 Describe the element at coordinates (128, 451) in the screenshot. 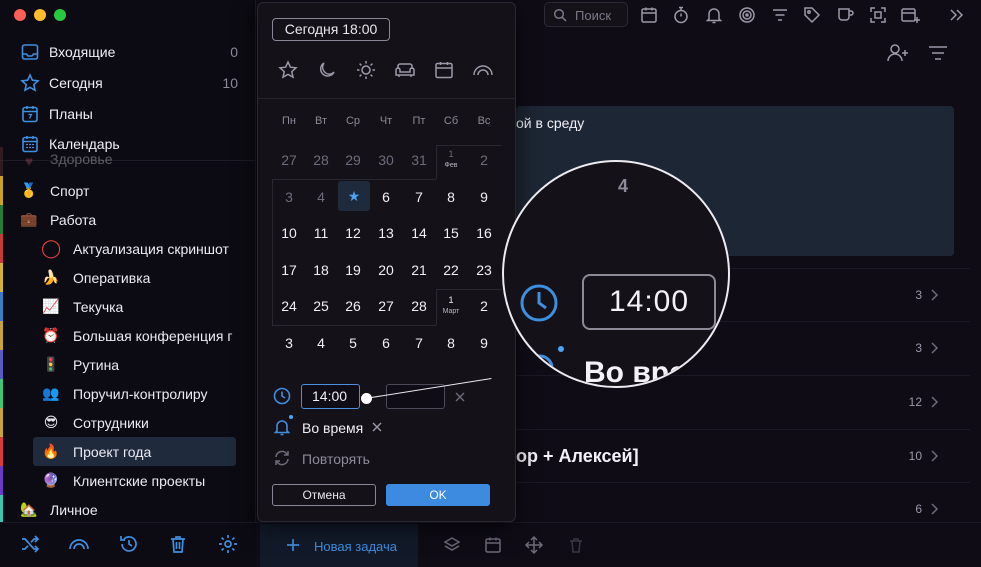

I see `tree-item-project-of-year: 🔥 Проект года` at that location.